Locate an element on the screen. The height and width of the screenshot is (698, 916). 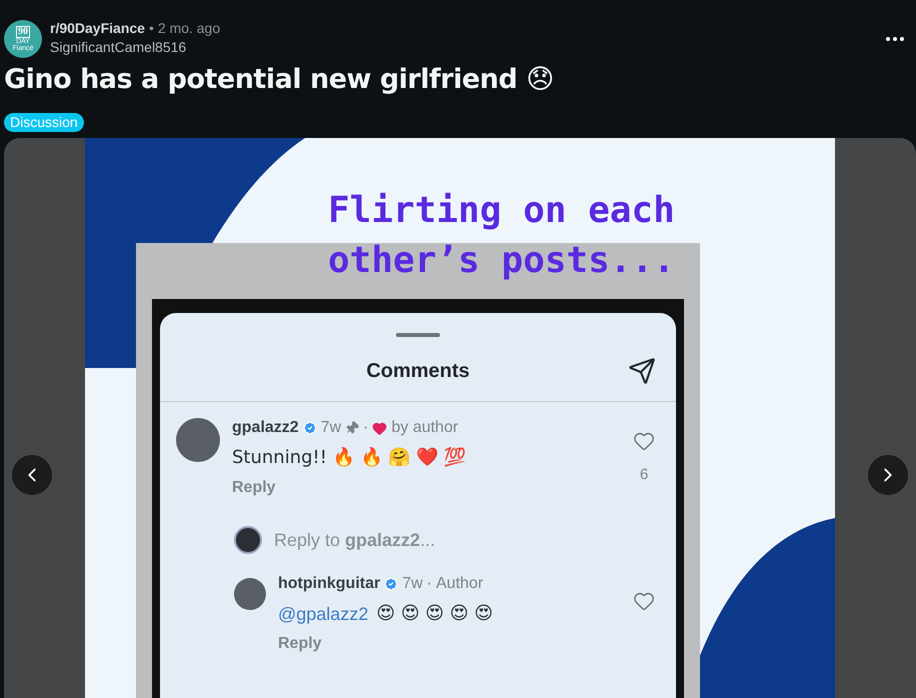
author-label: Author is located at coordinates (460, 584).